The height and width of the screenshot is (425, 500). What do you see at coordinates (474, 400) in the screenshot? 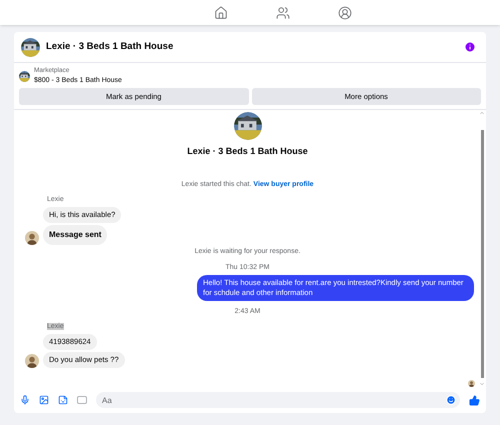
I see `like-icon` at bounding box center [474, 400].